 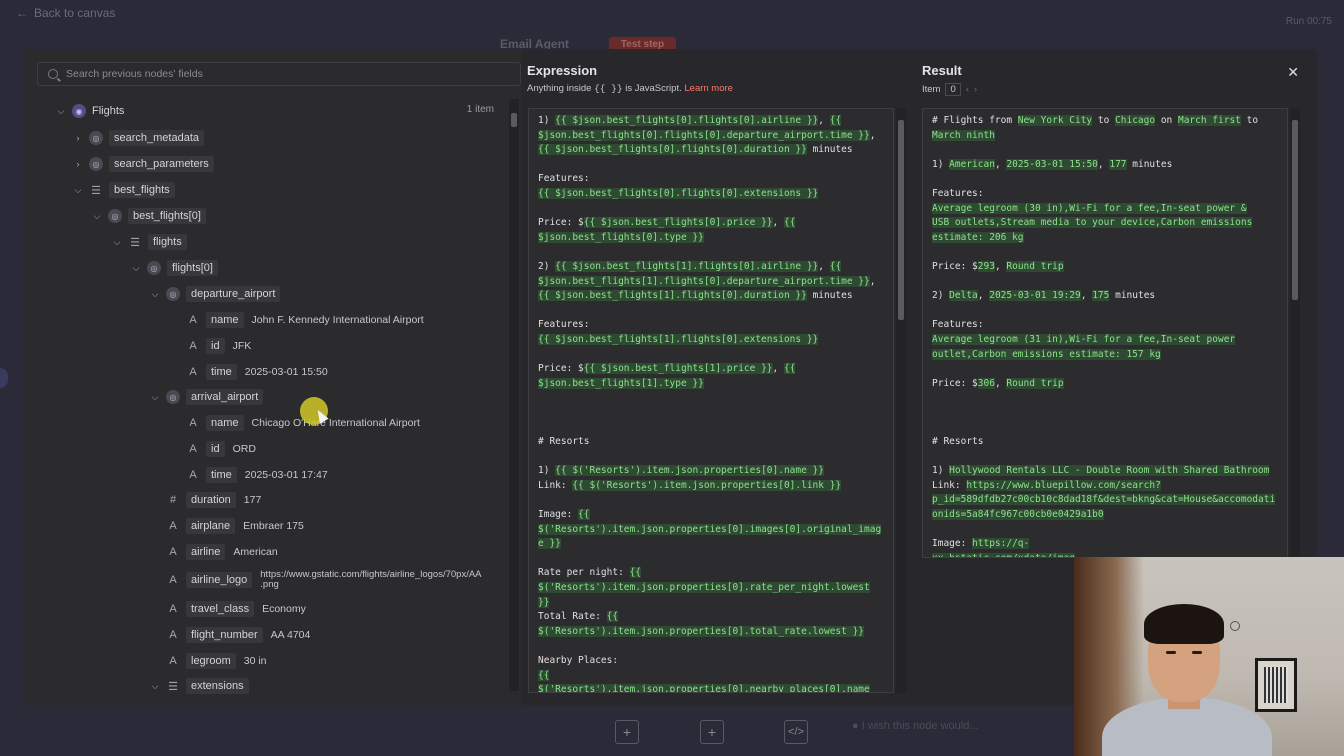 I want to click on result-scrollbar, so click(x=1295, y=333).